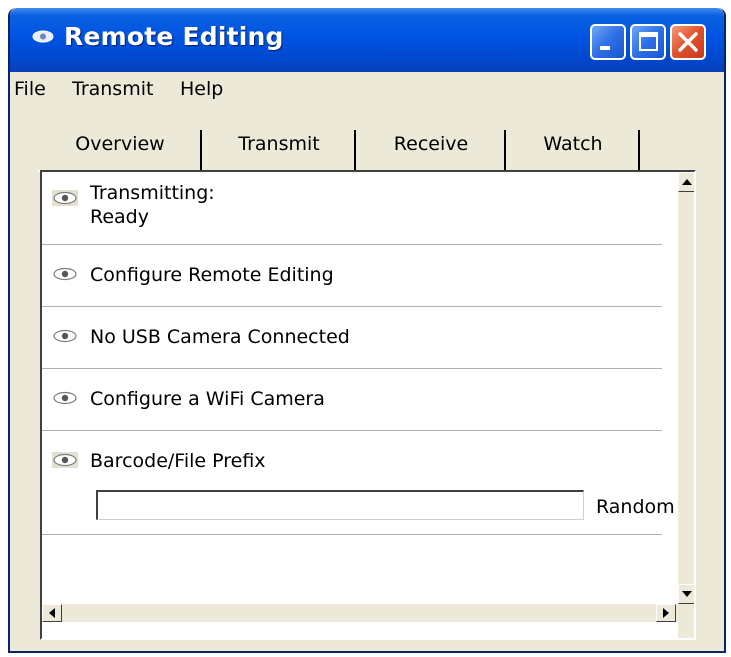  I want to click on scroll-right-button, so click(666, 613).